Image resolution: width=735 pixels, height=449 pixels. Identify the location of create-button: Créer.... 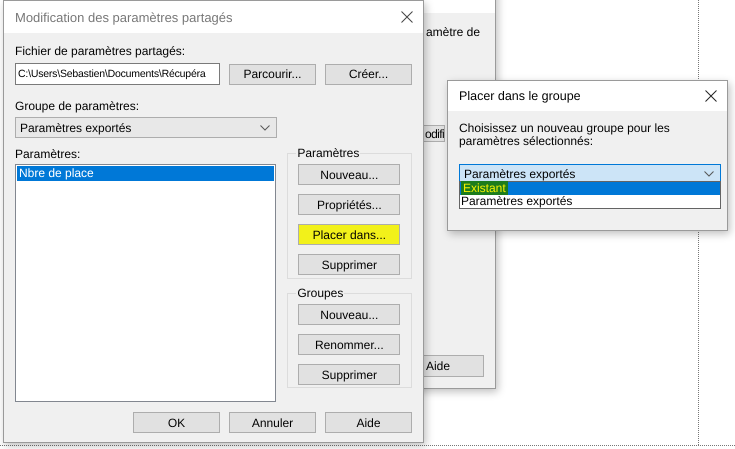
(368, 74).